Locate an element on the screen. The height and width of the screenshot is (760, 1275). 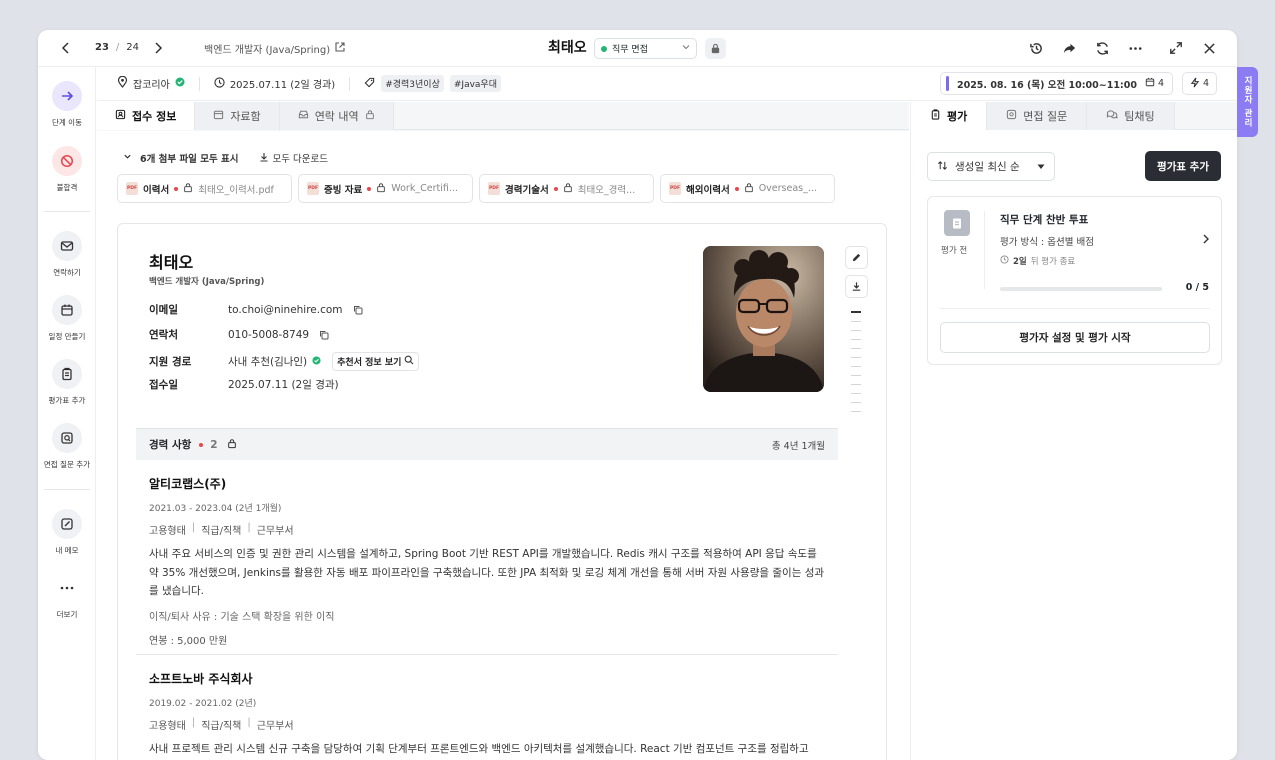
flash-count-chip: 4 is located at coordinates (1199, 83).